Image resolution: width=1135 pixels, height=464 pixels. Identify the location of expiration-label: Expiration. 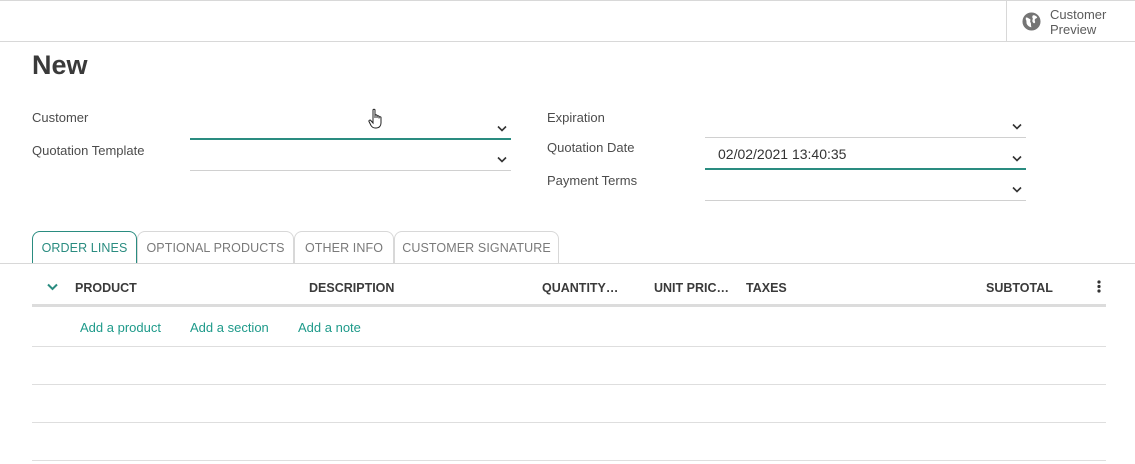
(576, 117).